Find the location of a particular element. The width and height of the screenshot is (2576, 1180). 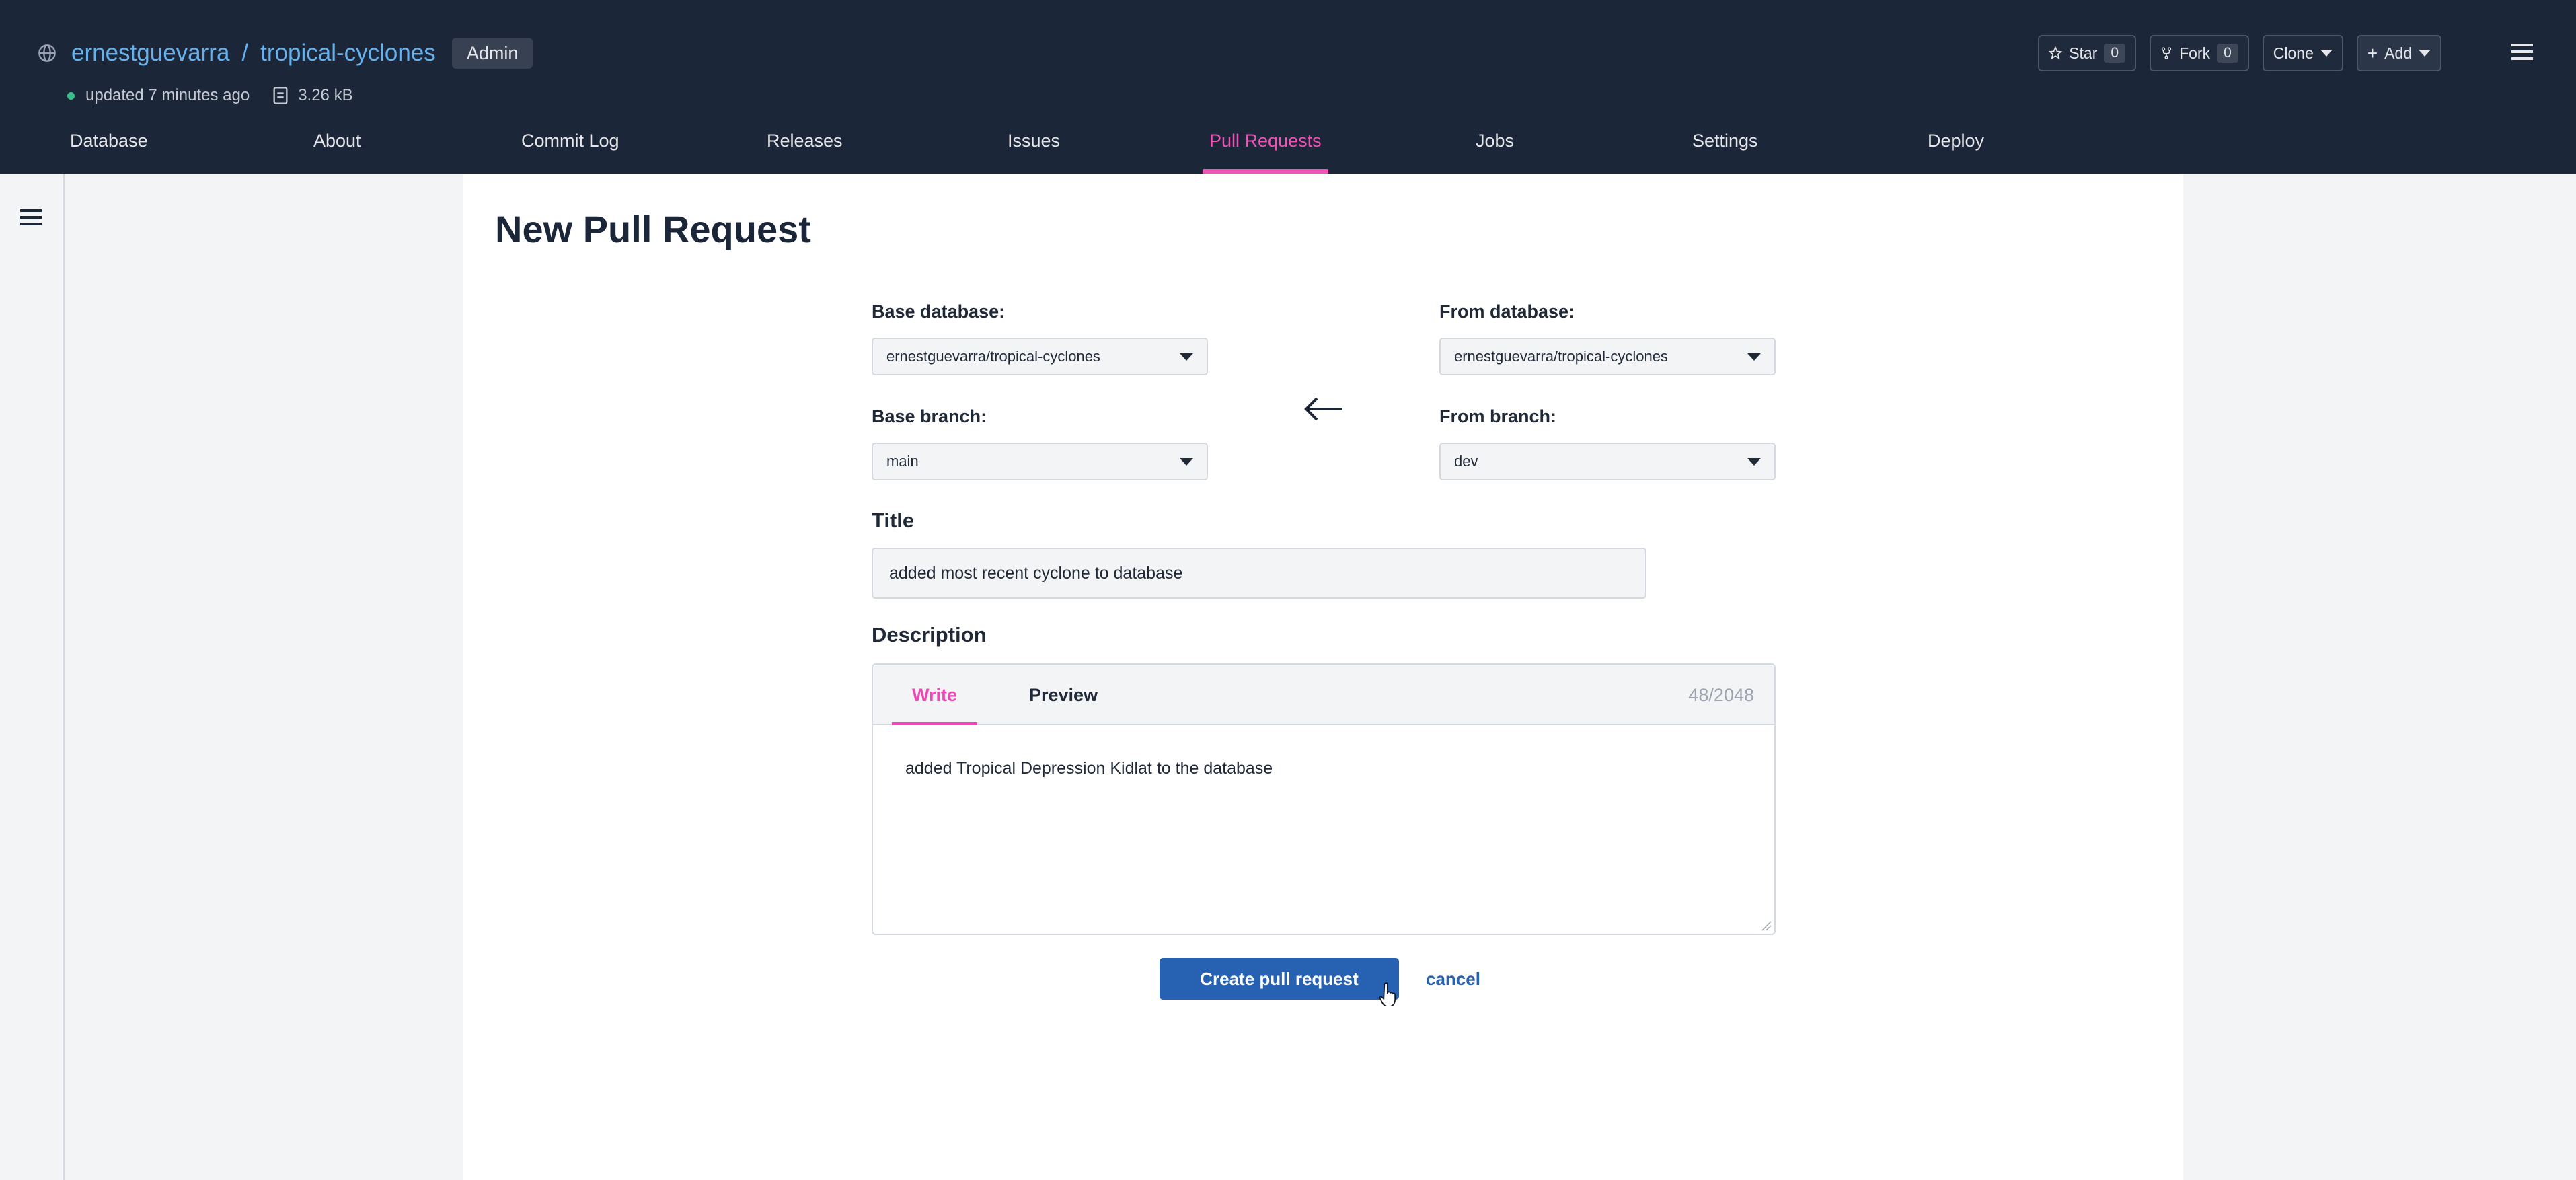

add-label: Add is located at coordinates (2398, 53).